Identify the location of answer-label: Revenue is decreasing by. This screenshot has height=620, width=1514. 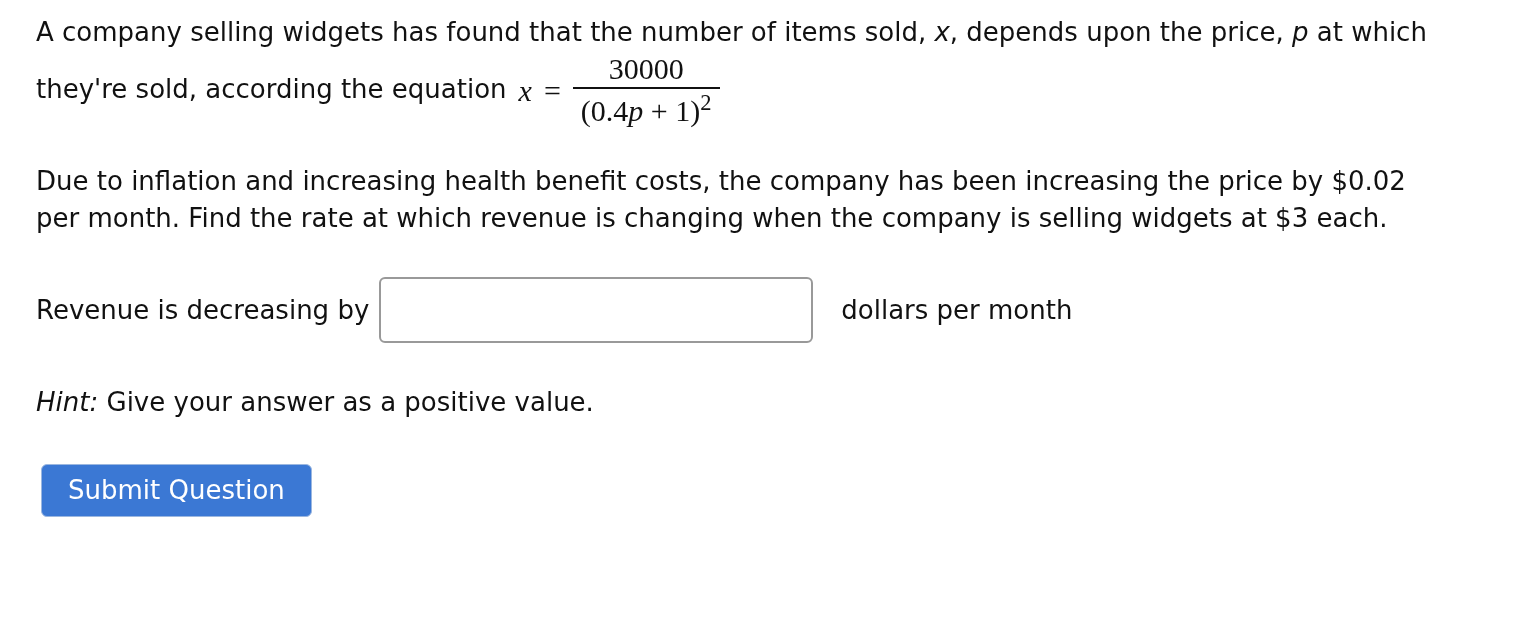
(203, 310).